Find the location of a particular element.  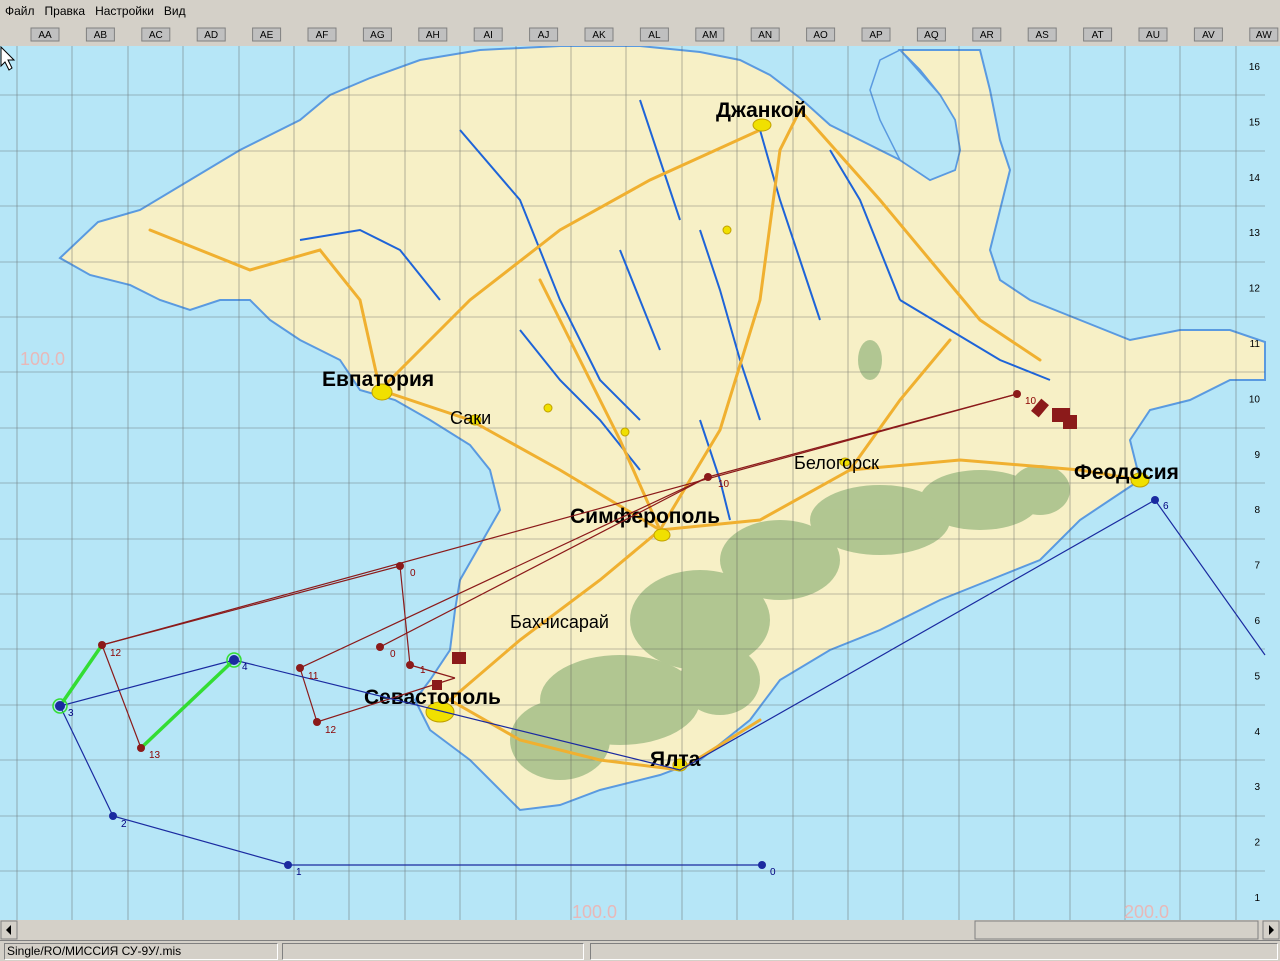

column-label: AK is located at coordinates (599, 35).